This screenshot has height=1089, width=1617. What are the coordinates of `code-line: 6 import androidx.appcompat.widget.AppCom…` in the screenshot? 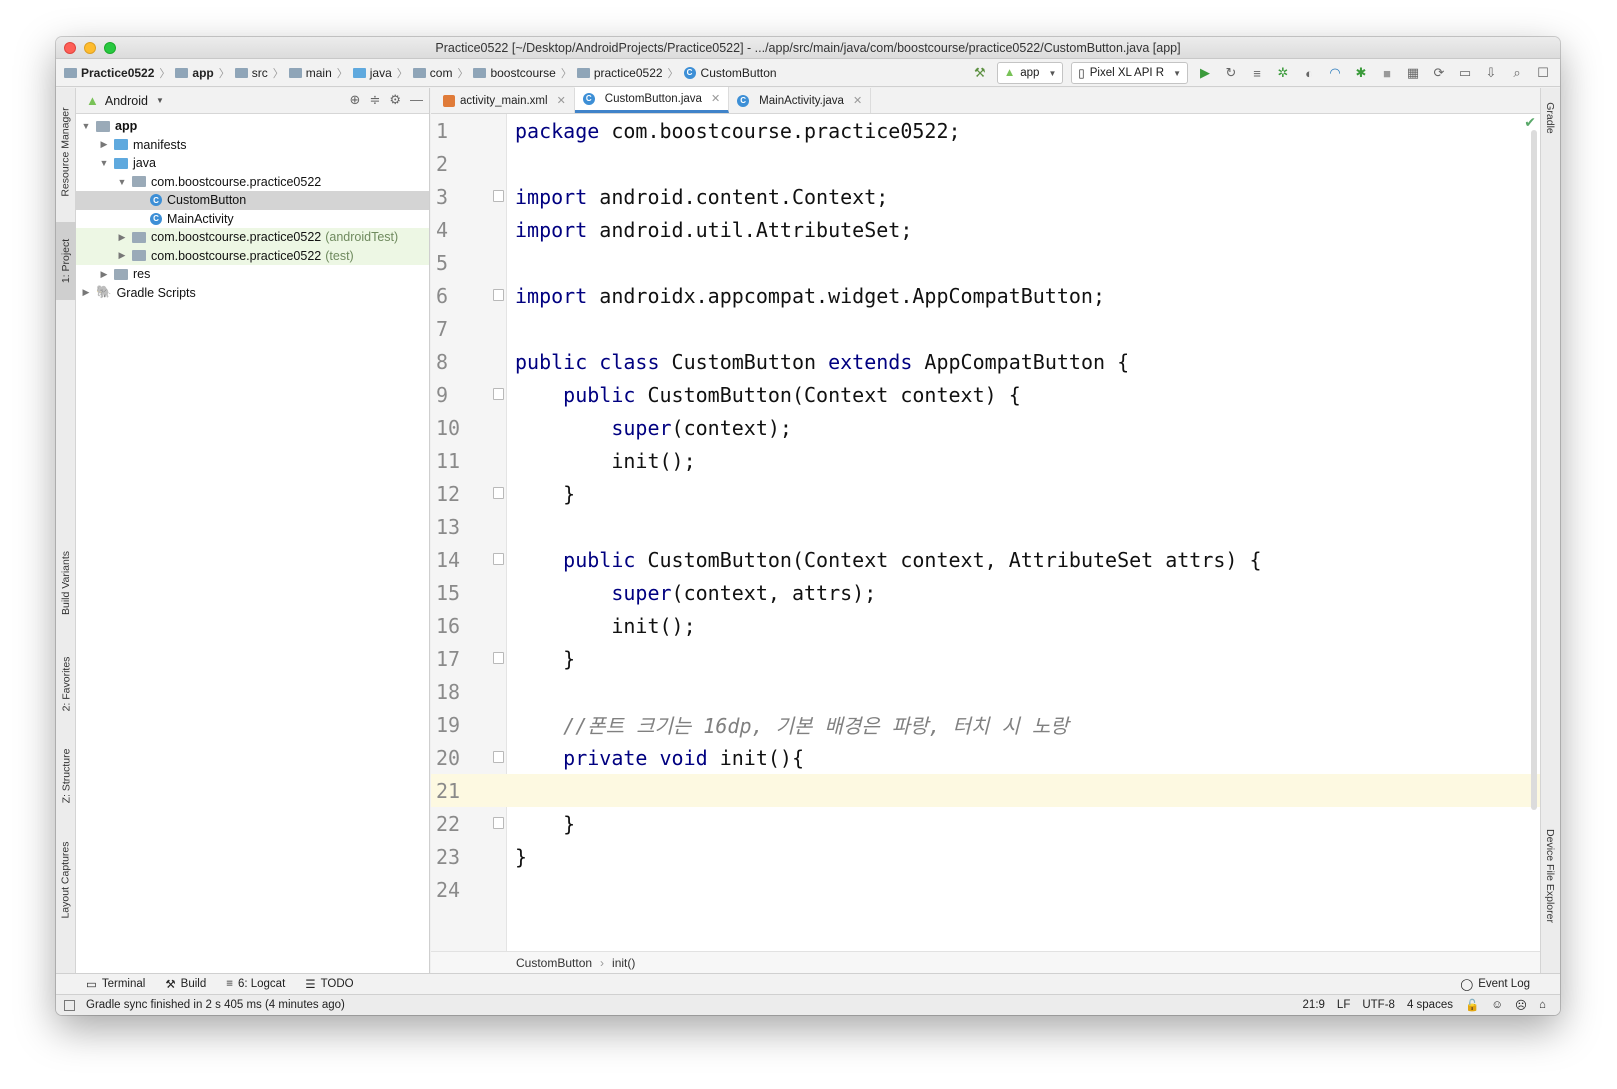 It's located at (985, 295).